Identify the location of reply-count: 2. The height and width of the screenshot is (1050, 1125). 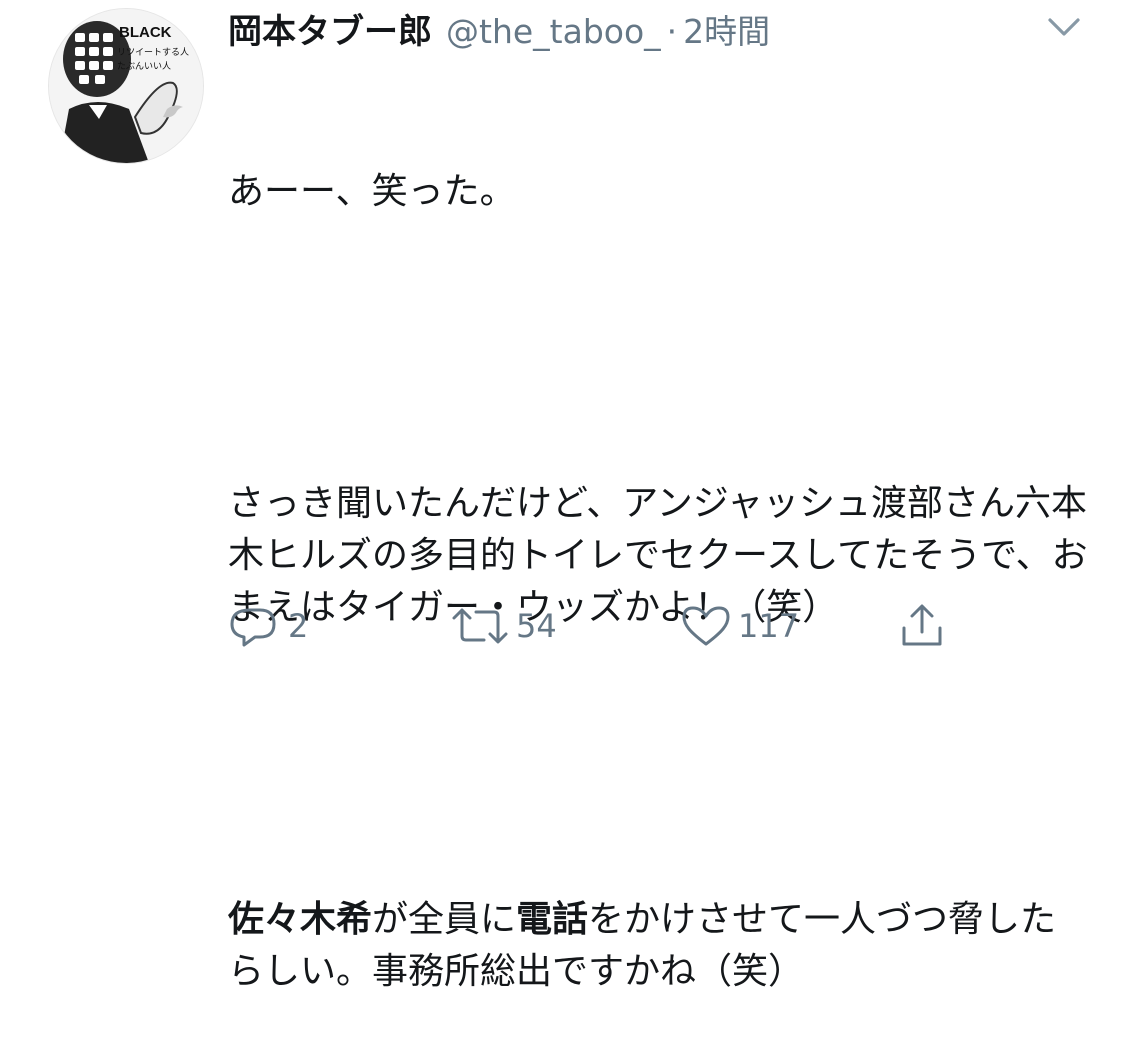
(298, 626).